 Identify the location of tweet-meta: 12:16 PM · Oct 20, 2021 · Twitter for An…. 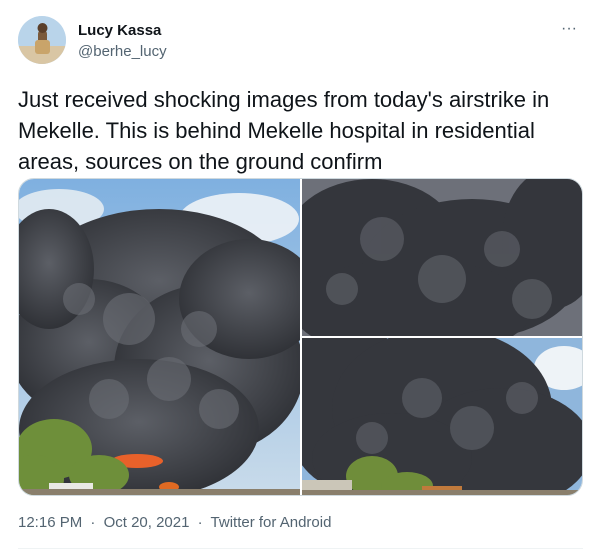
(174, 523).